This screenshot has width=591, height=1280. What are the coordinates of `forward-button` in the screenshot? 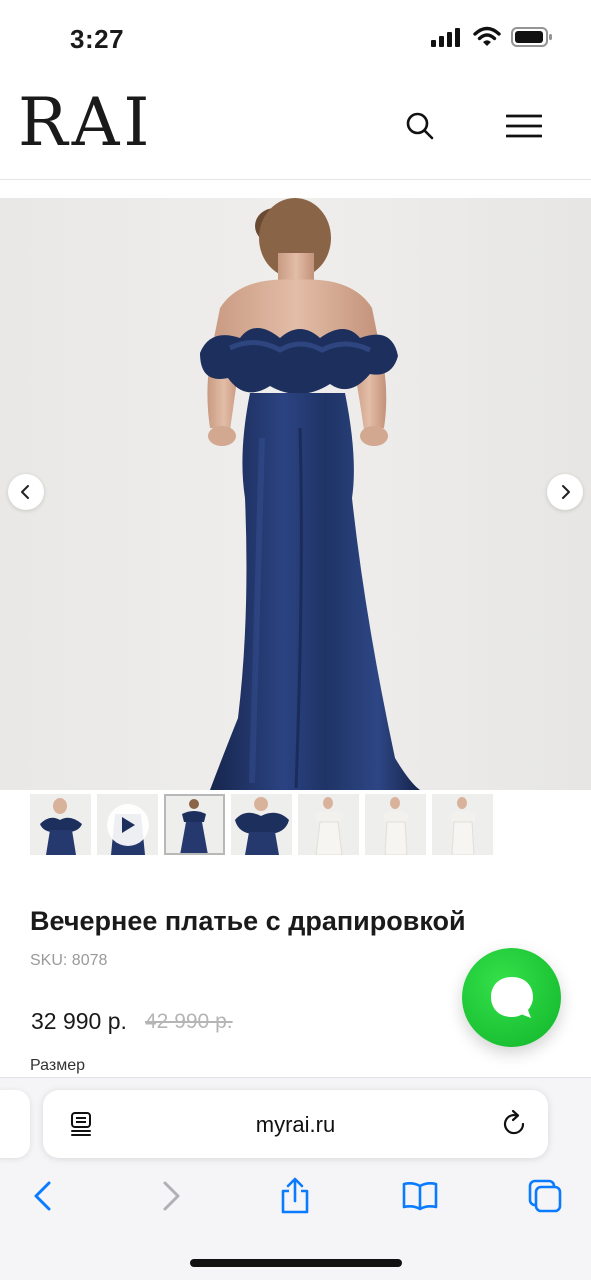 It's located at (171, 1196).